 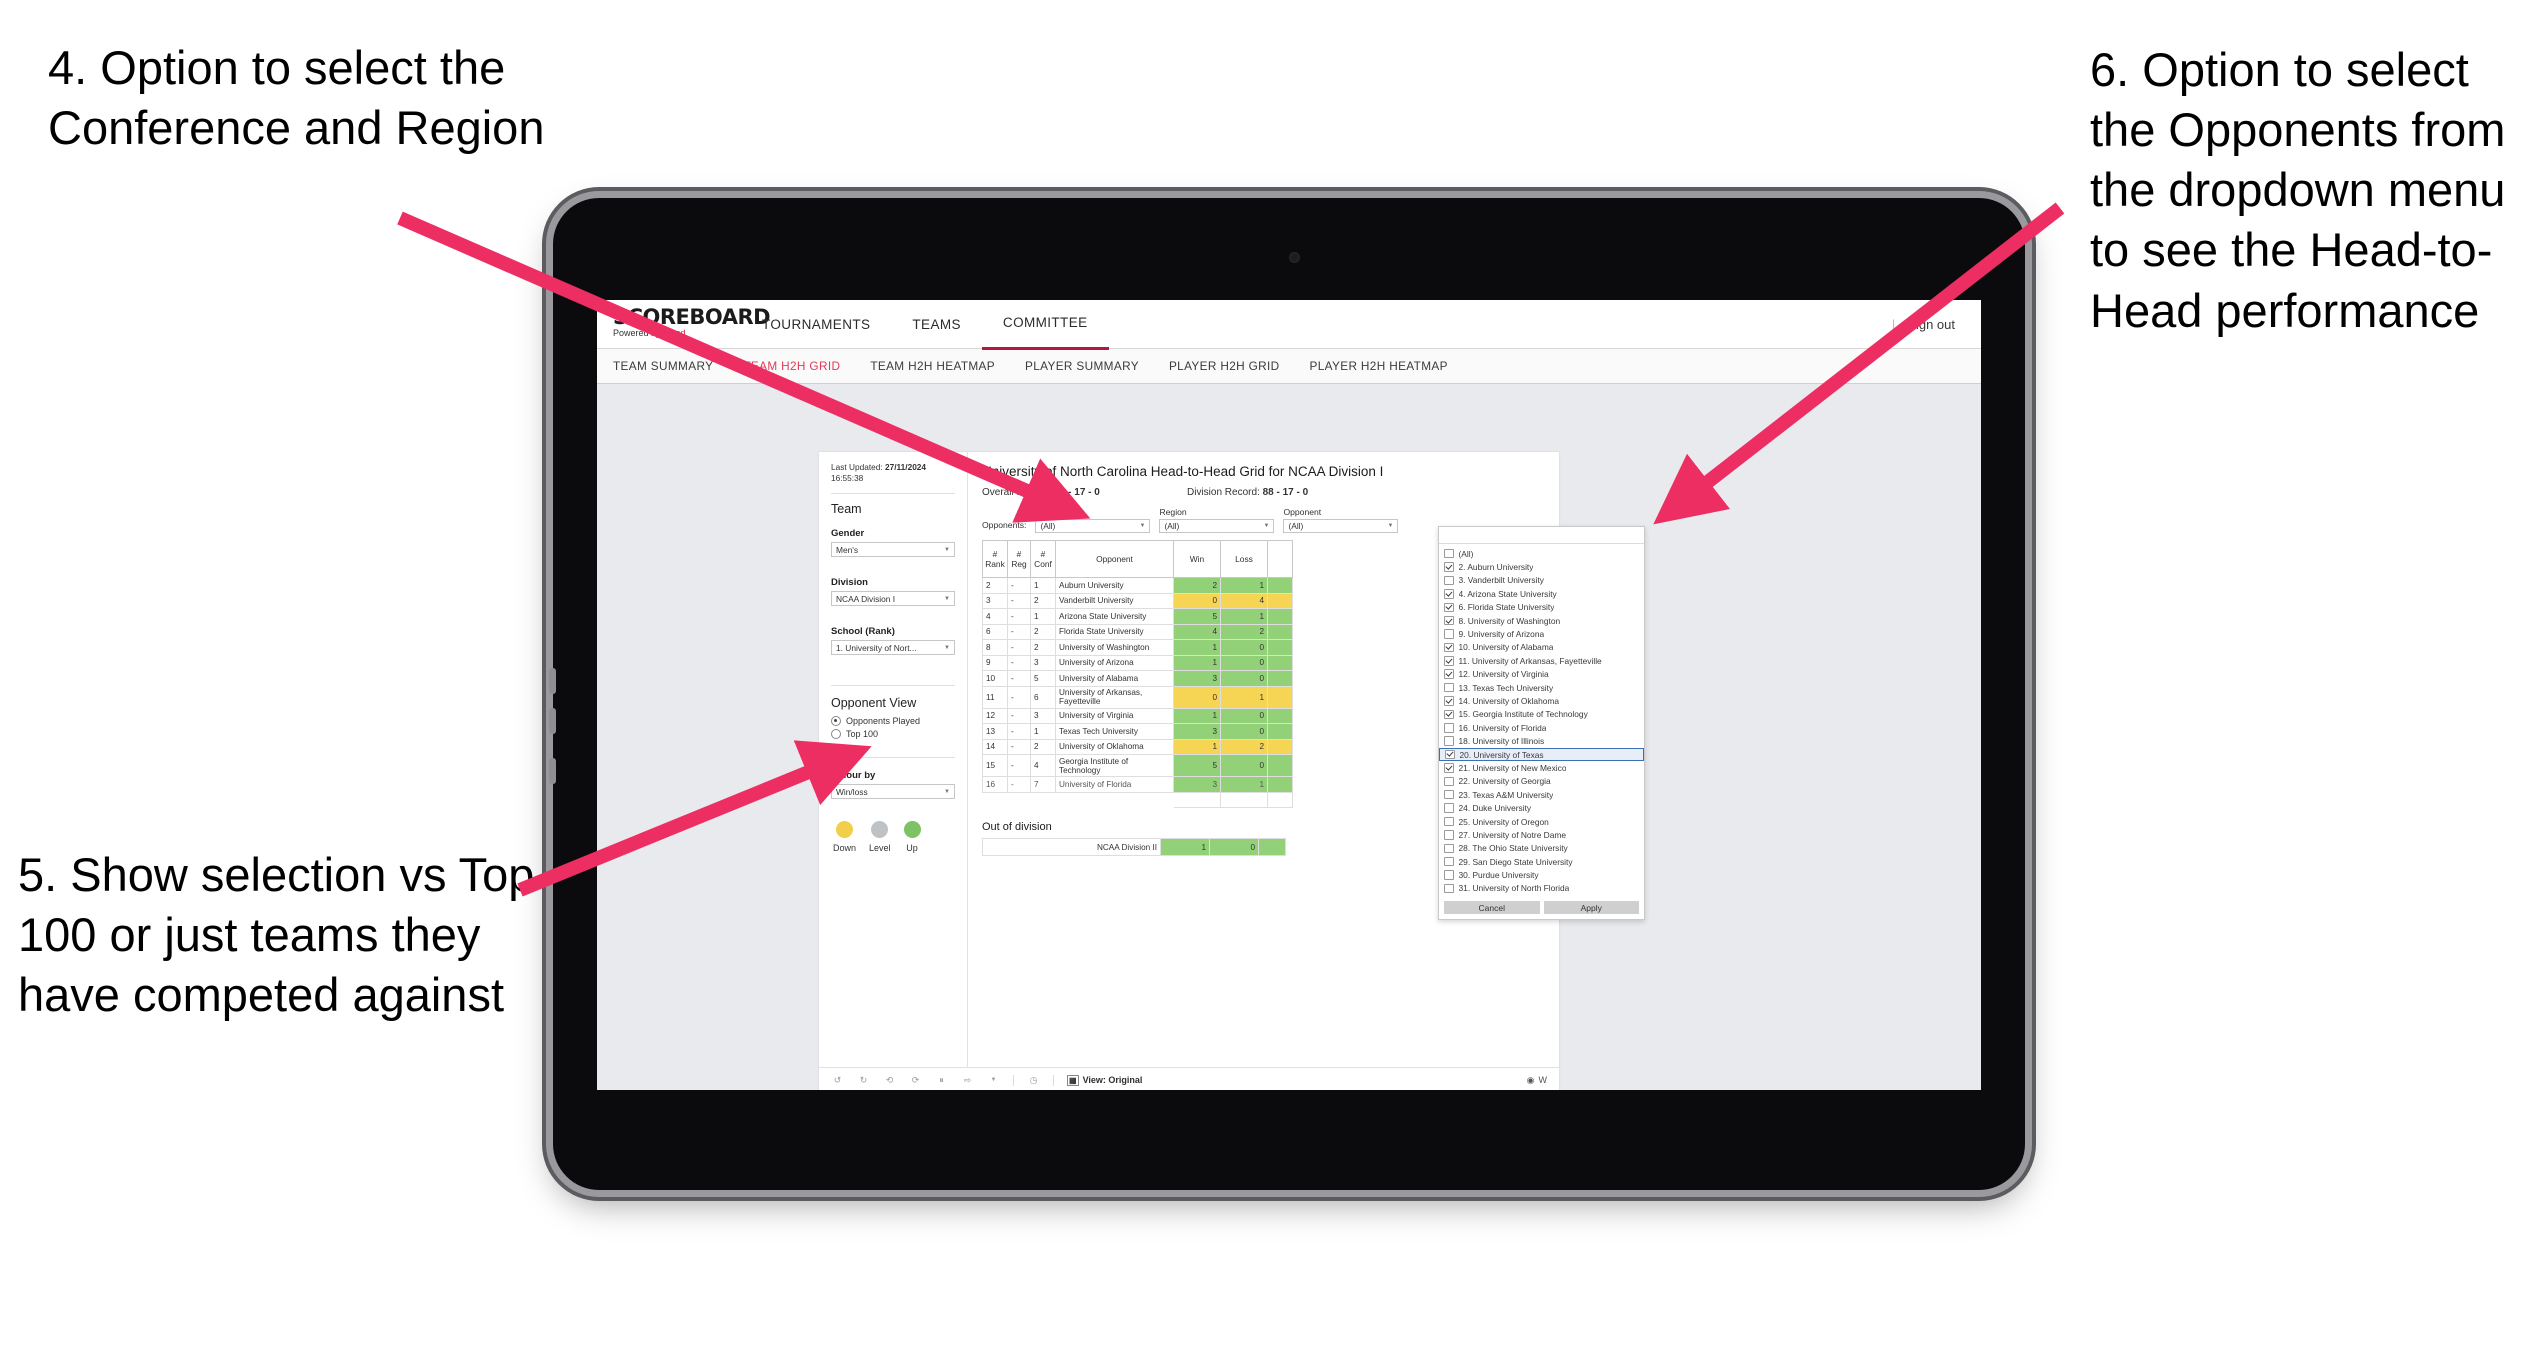 I want to click on revert-icon: ⟲, so click(x=889, y=1080).